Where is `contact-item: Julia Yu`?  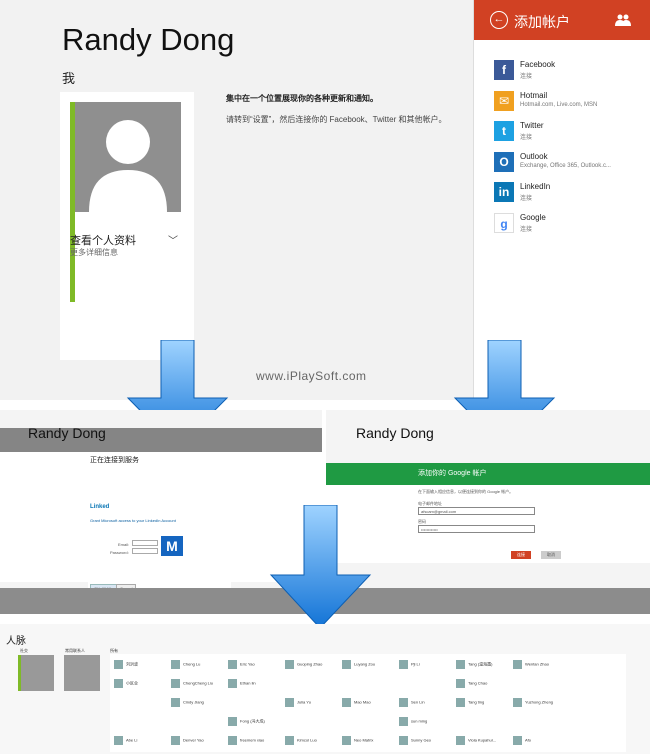 contact-item: Julia Yu is located at coordinates (298, 702).